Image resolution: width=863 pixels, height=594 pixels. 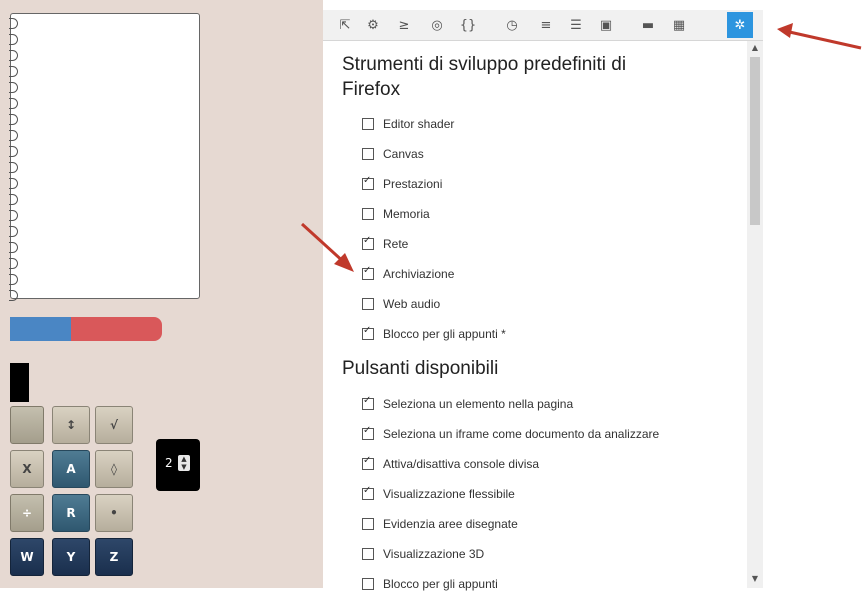 I want to click on progress-bar, so click(x=86, y=329).